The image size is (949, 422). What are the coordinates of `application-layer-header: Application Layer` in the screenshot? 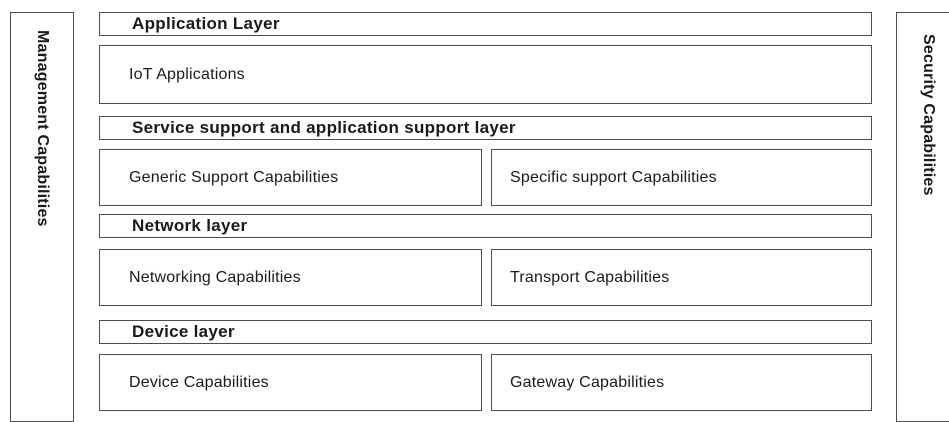 It's located at (485, 24).